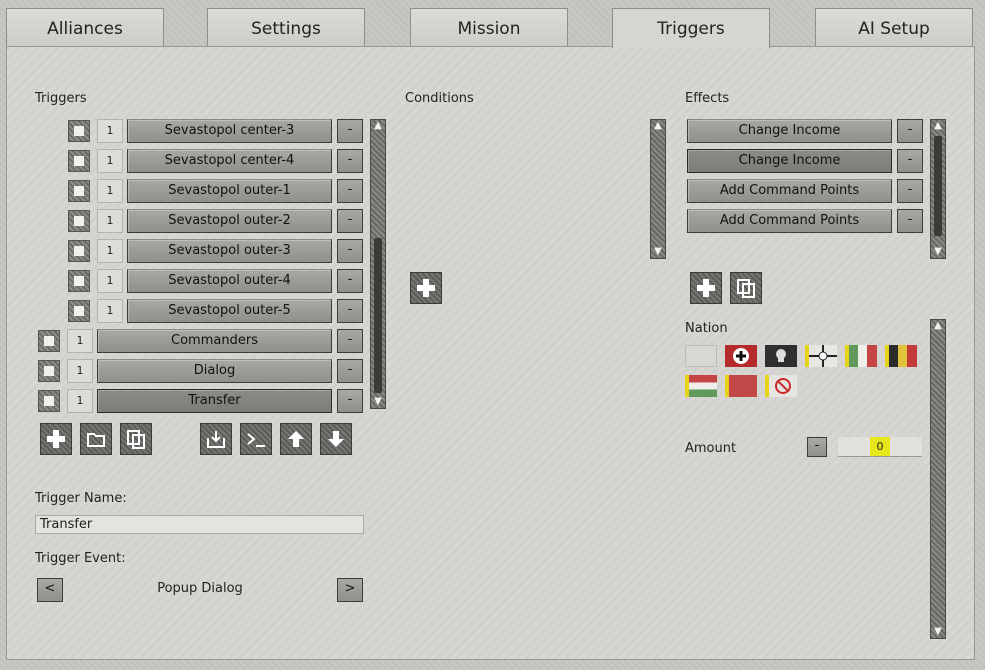 This screenshot has height=670, width=985. What do you see at coordinates (706, 328) in the screenshot?
I see `nation-label: Nation` at bounding box center [706, 328].